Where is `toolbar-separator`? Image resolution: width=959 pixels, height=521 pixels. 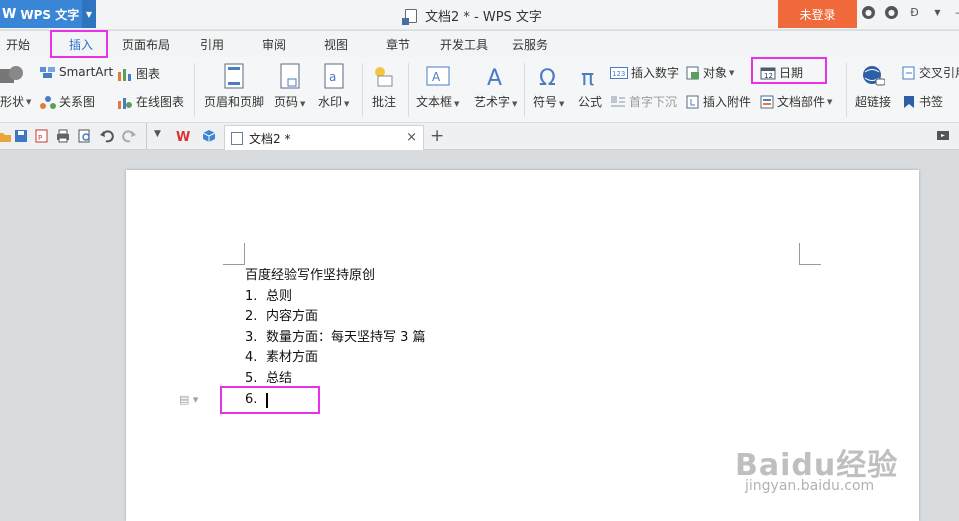 toolbar-separator is located at coordinates (146, 136).